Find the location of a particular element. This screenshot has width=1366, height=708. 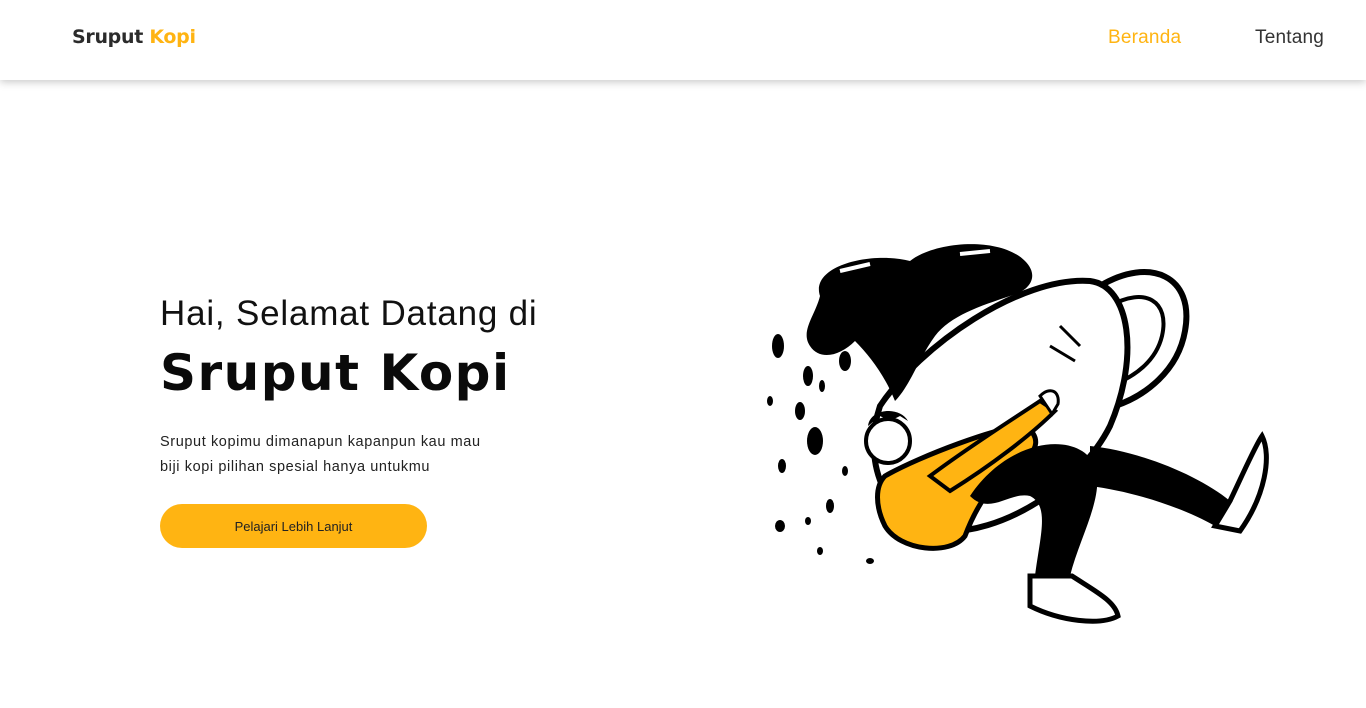

nav-link-beranda: Beranda is located at coordinates (1144, 38).